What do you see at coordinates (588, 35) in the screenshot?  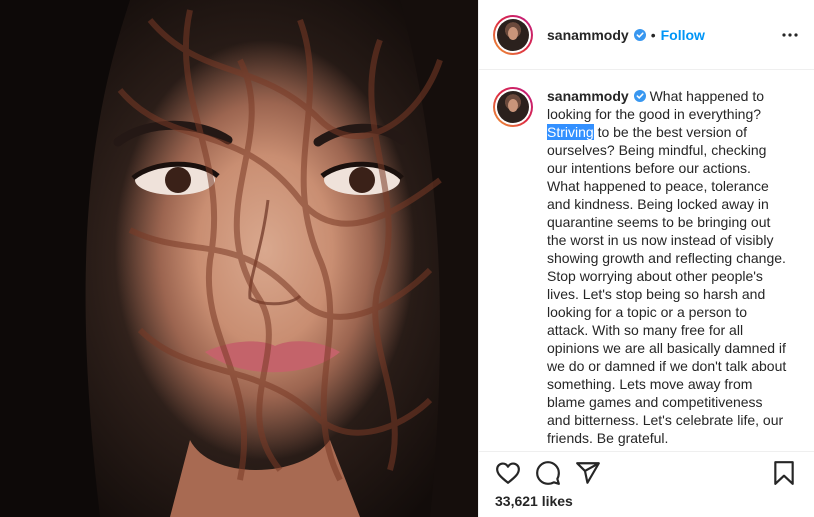 I see `header-username: sanammody` at bounding box center [588, 35].